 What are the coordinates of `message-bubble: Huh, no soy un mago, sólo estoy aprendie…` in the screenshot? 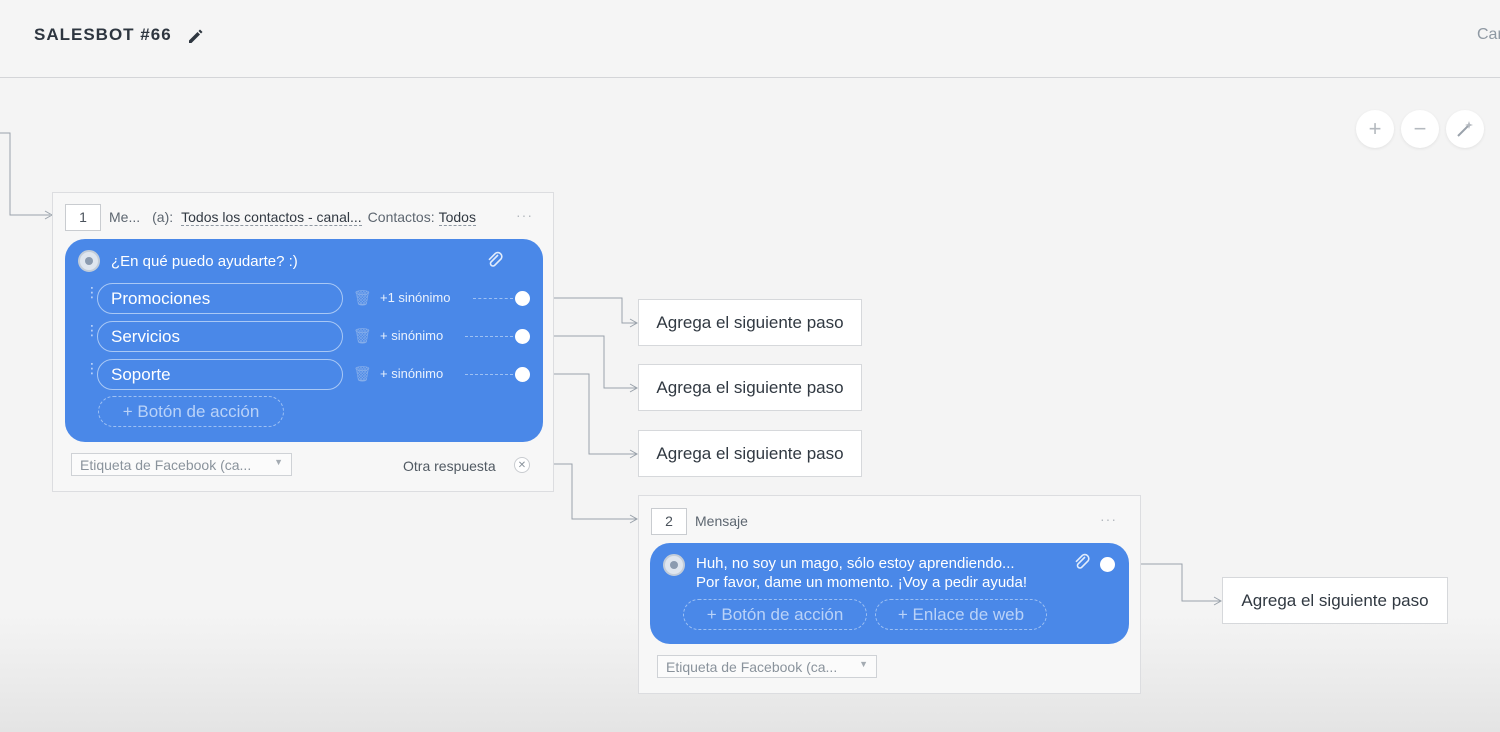 It's located at (889, 593).